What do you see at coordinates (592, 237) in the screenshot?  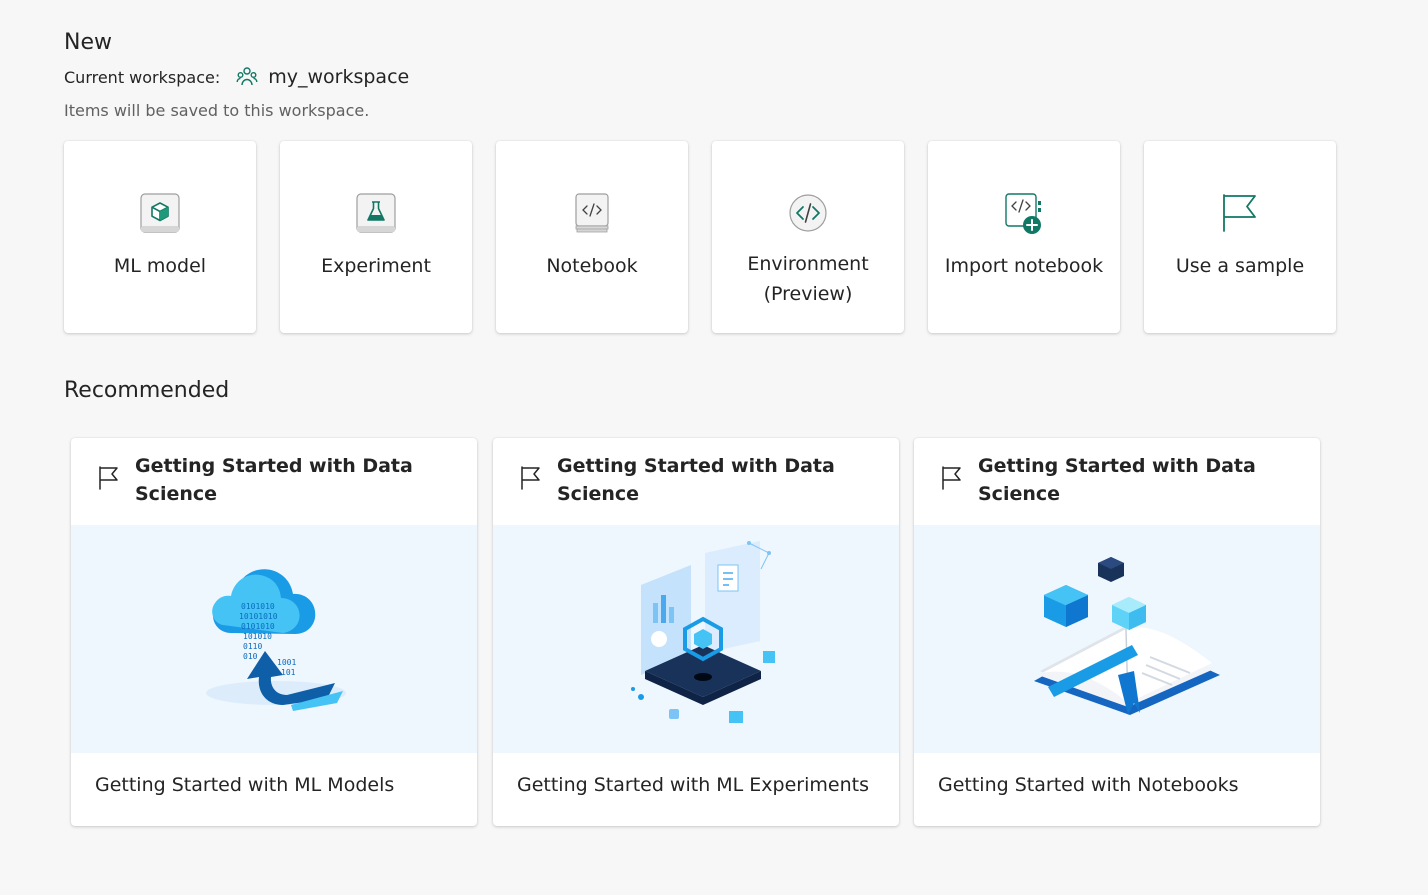 I see `new-notebook-card: Notebook` at bounding box center [592, 237].